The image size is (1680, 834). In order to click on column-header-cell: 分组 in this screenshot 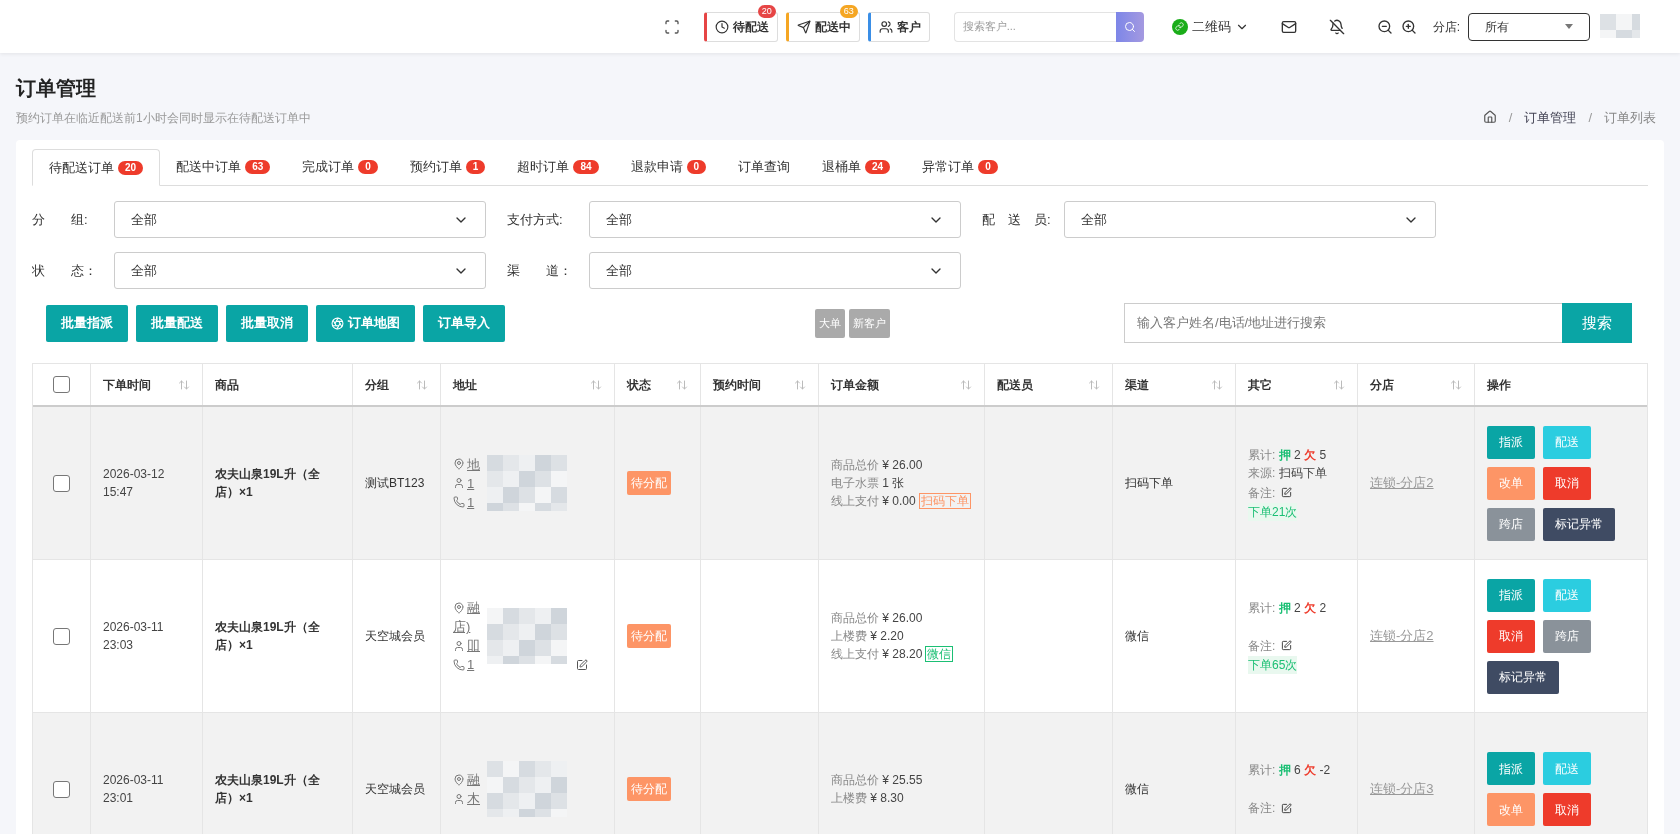, I will do `click(397, 384)`.